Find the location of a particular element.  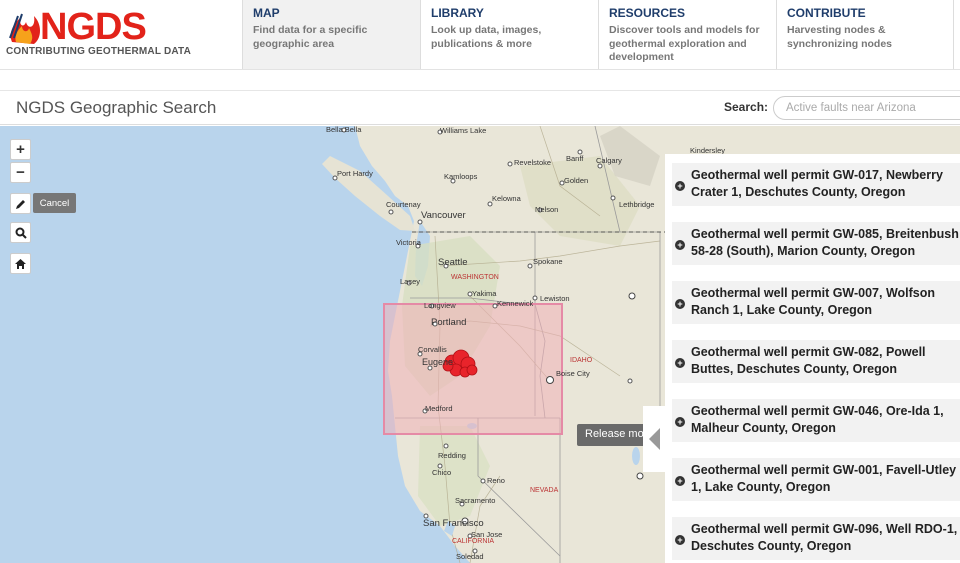

page-titlebar: NGDS Geographic Search Search: is located at coordinates (480, 107).